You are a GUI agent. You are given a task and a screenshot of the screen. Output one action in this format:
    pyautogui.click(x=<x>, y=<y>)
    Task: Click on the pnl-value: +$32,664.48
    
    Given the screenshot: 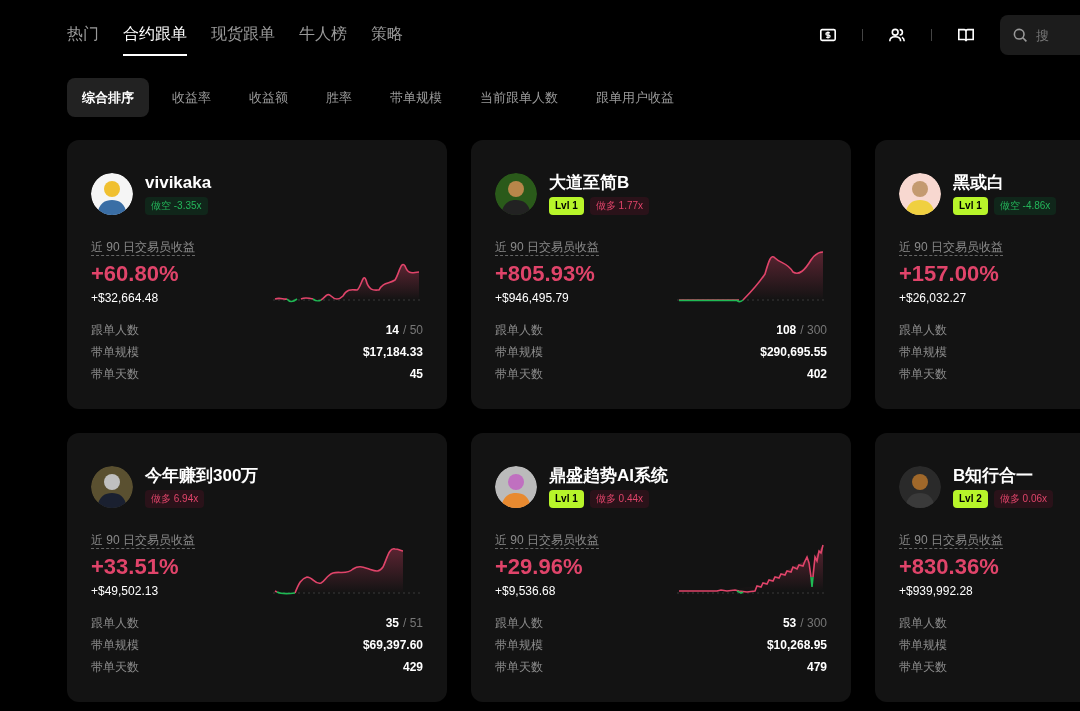 What is the action you would take?
    pyautogui.click(x=125, y=297)
    